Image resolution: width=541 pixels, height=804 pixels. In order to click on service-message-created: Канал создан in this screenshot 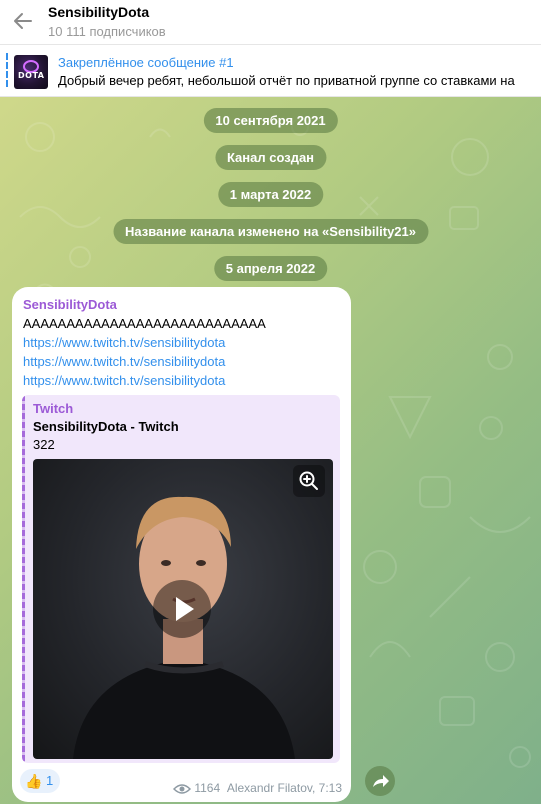, I will do `click(270, 157)`.